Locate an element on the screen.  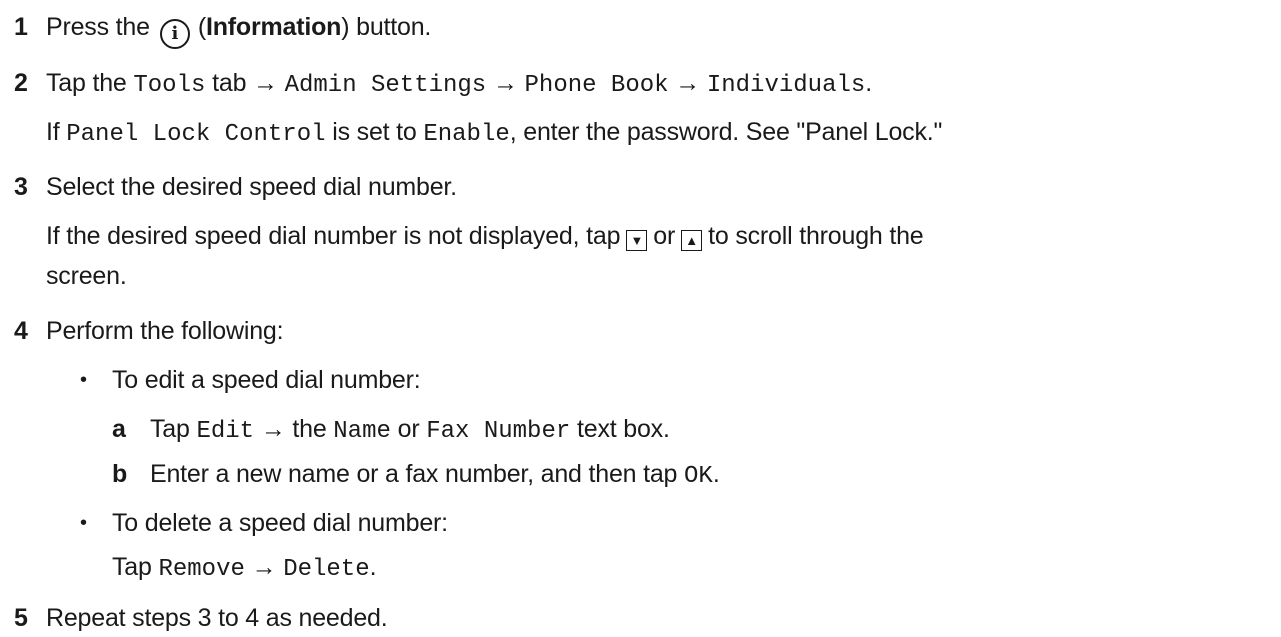
step-text: Repeat steps 3 to 4 as needed. is located at coordinates (217, 618).